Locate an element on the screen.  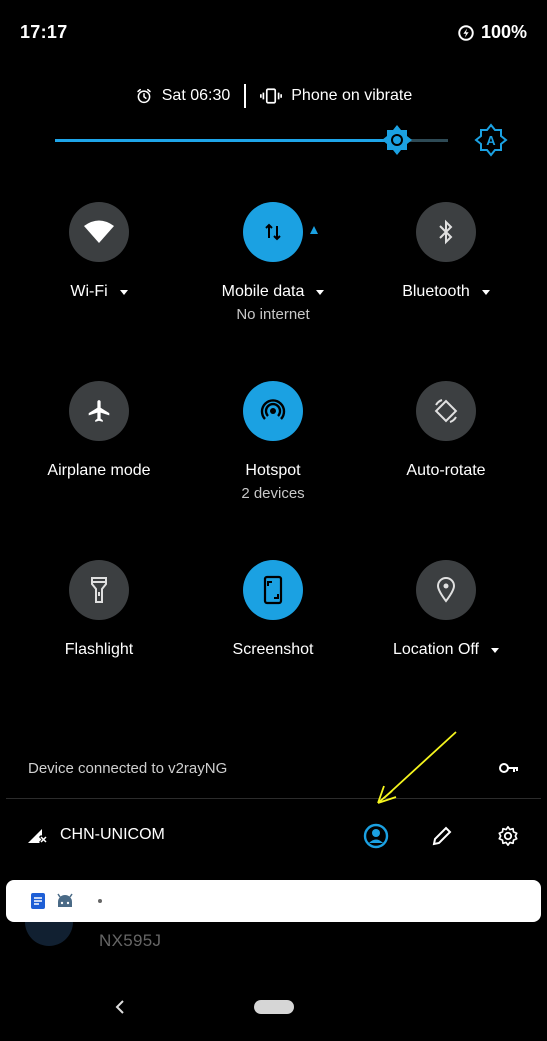
tile-screenshot-label-row: Screenshot is located at coordinates (273, 650).